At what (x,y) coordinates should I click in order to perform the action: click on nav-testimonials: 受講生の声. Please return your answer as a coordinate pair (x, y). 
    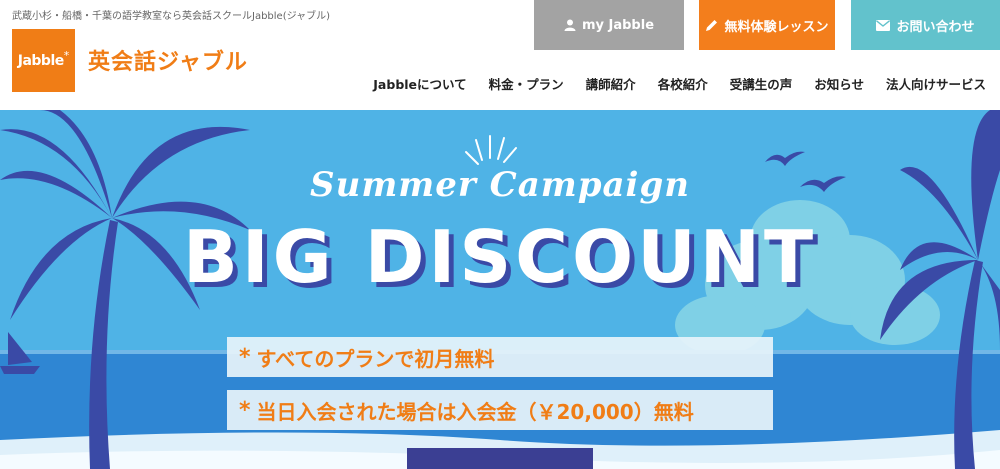
    Looking at the image, I should click on (761, 83).